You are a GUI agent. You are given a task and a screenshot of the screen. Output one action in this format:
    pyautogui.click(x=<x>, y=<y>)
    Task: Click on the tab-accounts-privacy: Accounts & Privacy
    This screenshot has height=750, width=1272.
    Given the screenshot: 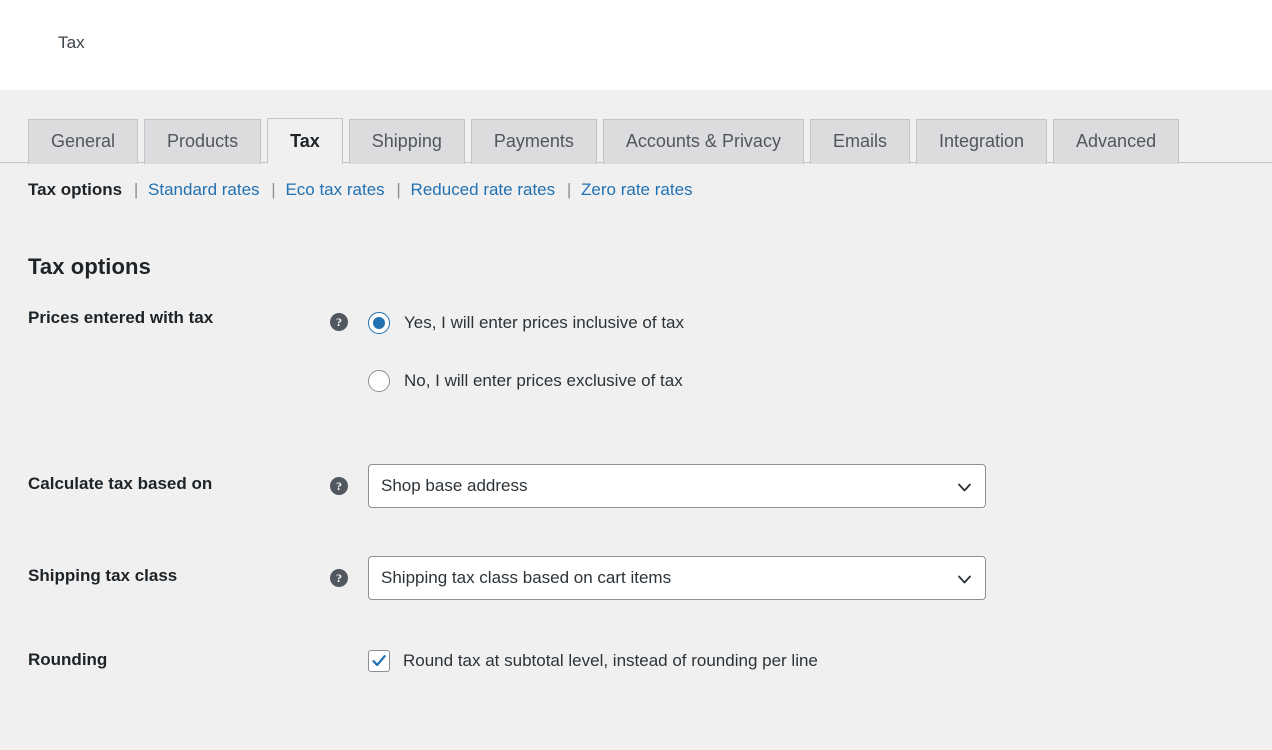 What is the action you would take?
    pyautogui.click(x=703, y=141)
    